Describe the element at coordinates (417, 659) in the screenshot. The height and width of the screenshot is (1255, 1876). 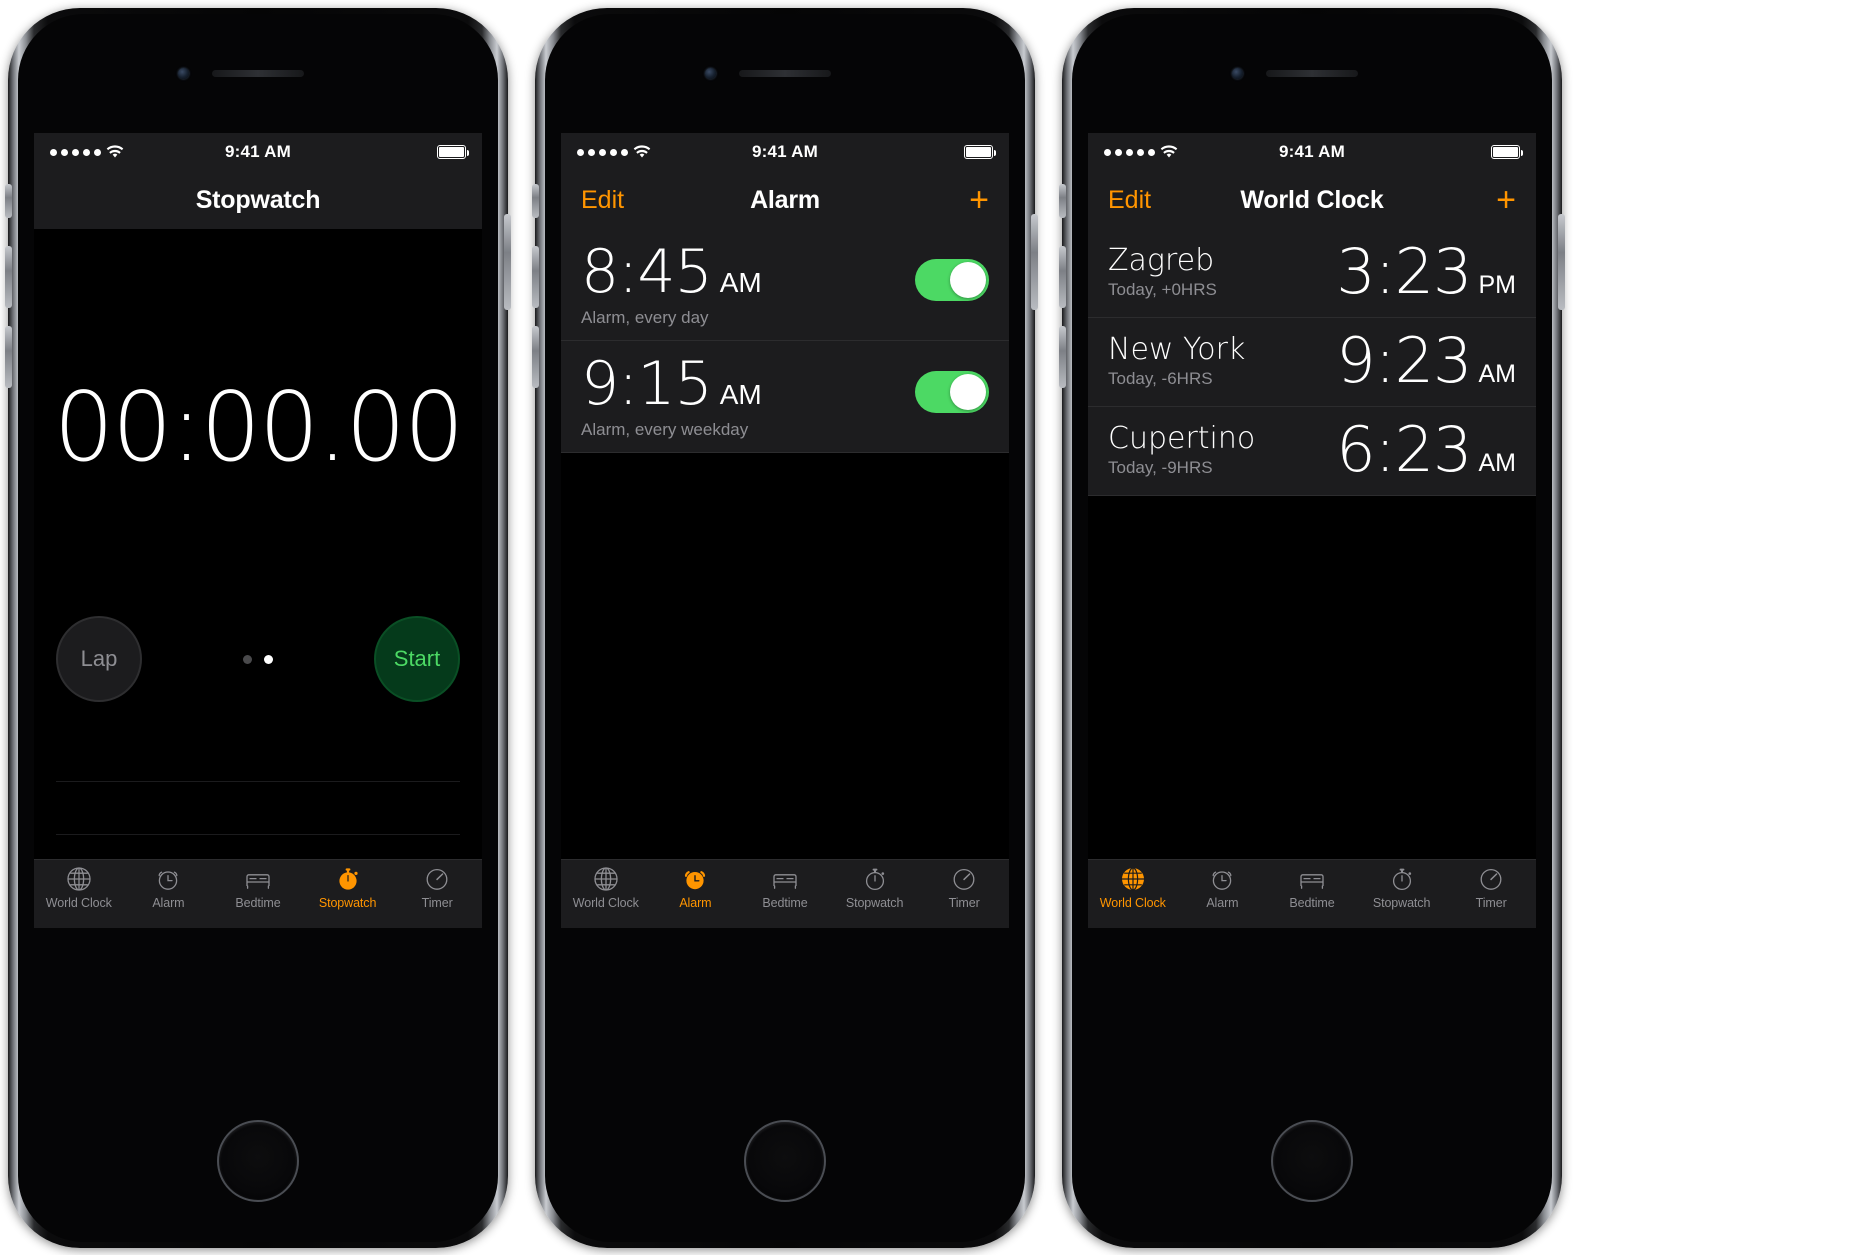
I see `start-button: Start` at that location.